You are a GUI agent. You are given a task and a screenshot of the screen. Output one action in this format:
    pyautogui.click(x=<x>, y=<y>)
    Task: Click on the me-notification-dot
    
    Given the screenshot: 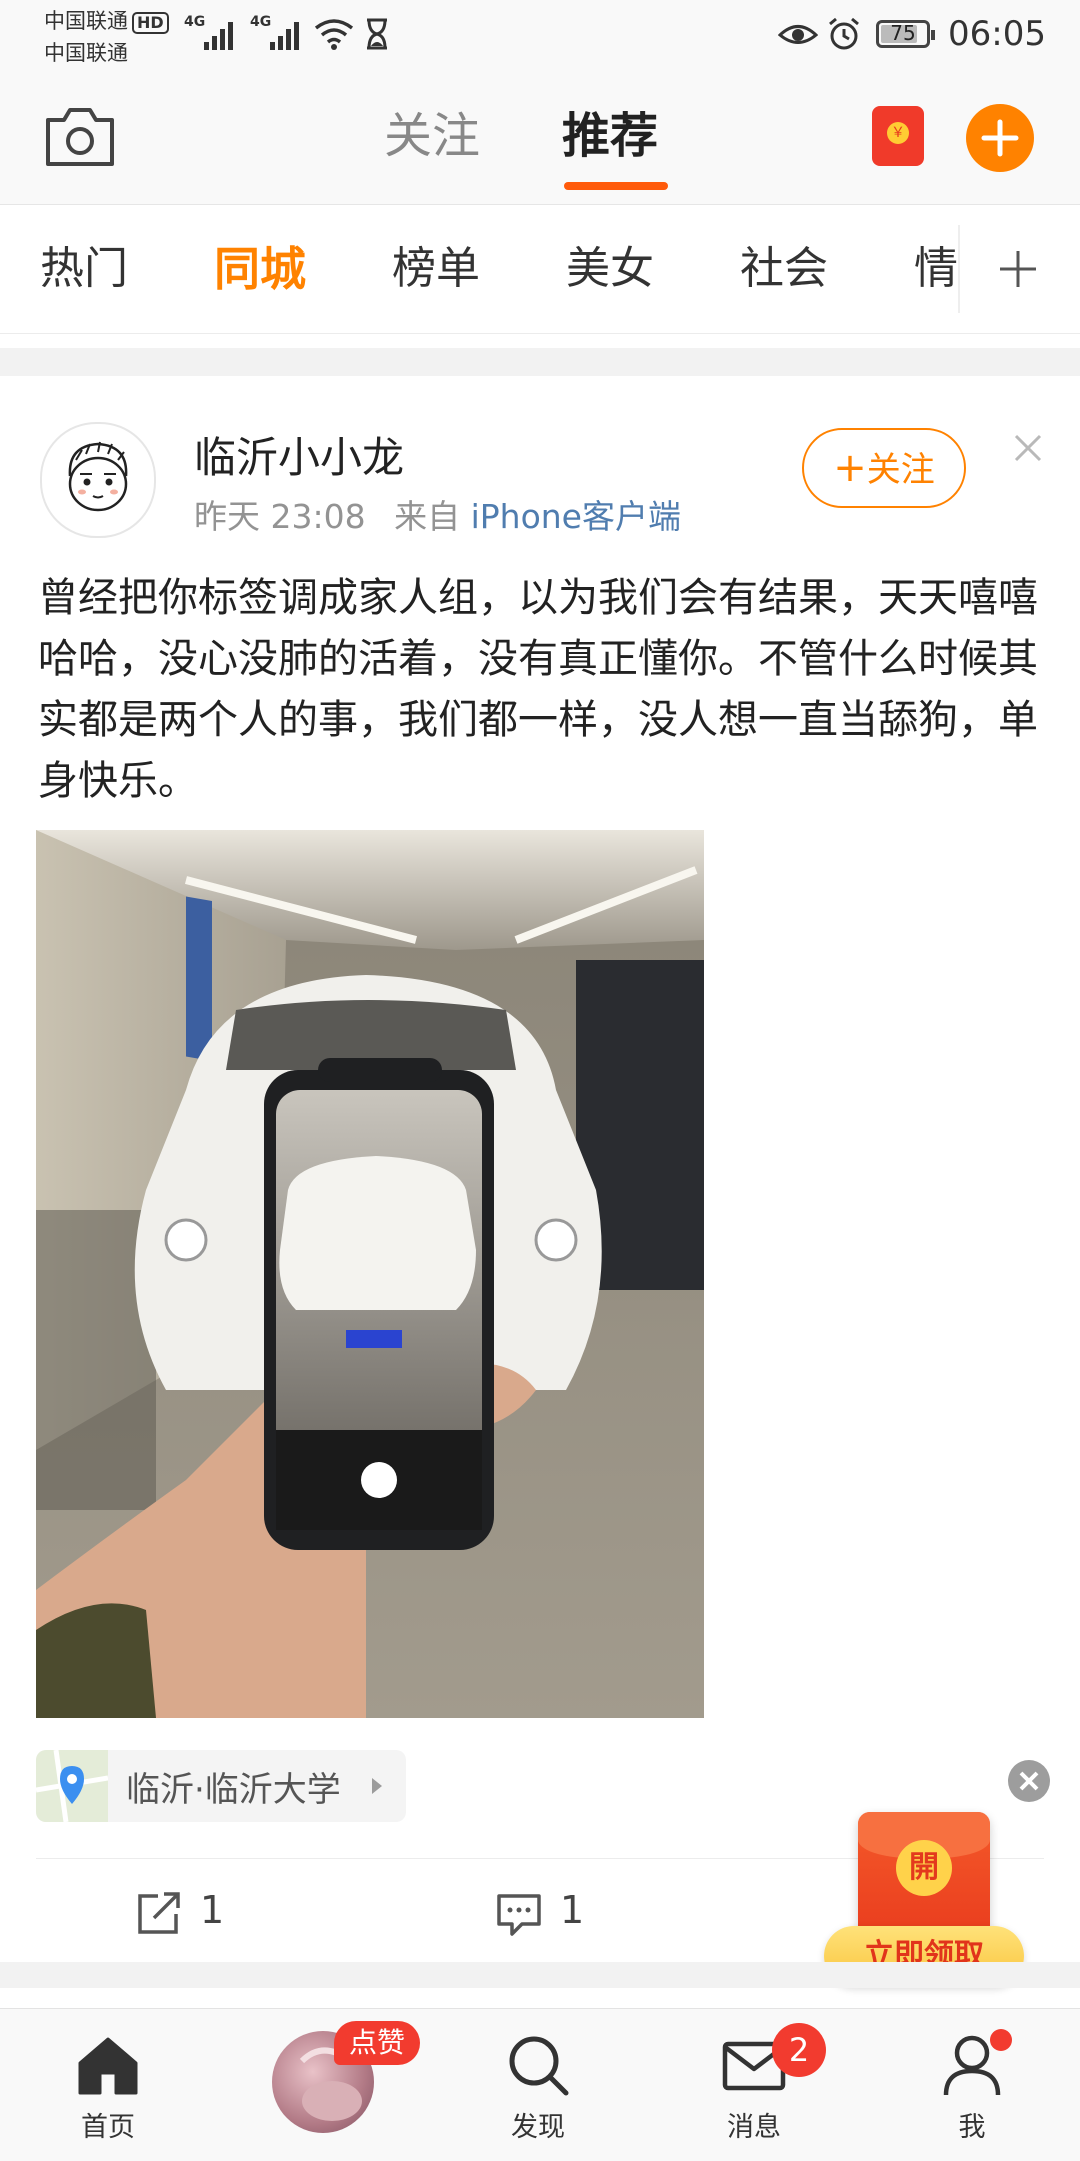 What is the action you would take?
    pyautogui.click(x=1001, y=2040)
    